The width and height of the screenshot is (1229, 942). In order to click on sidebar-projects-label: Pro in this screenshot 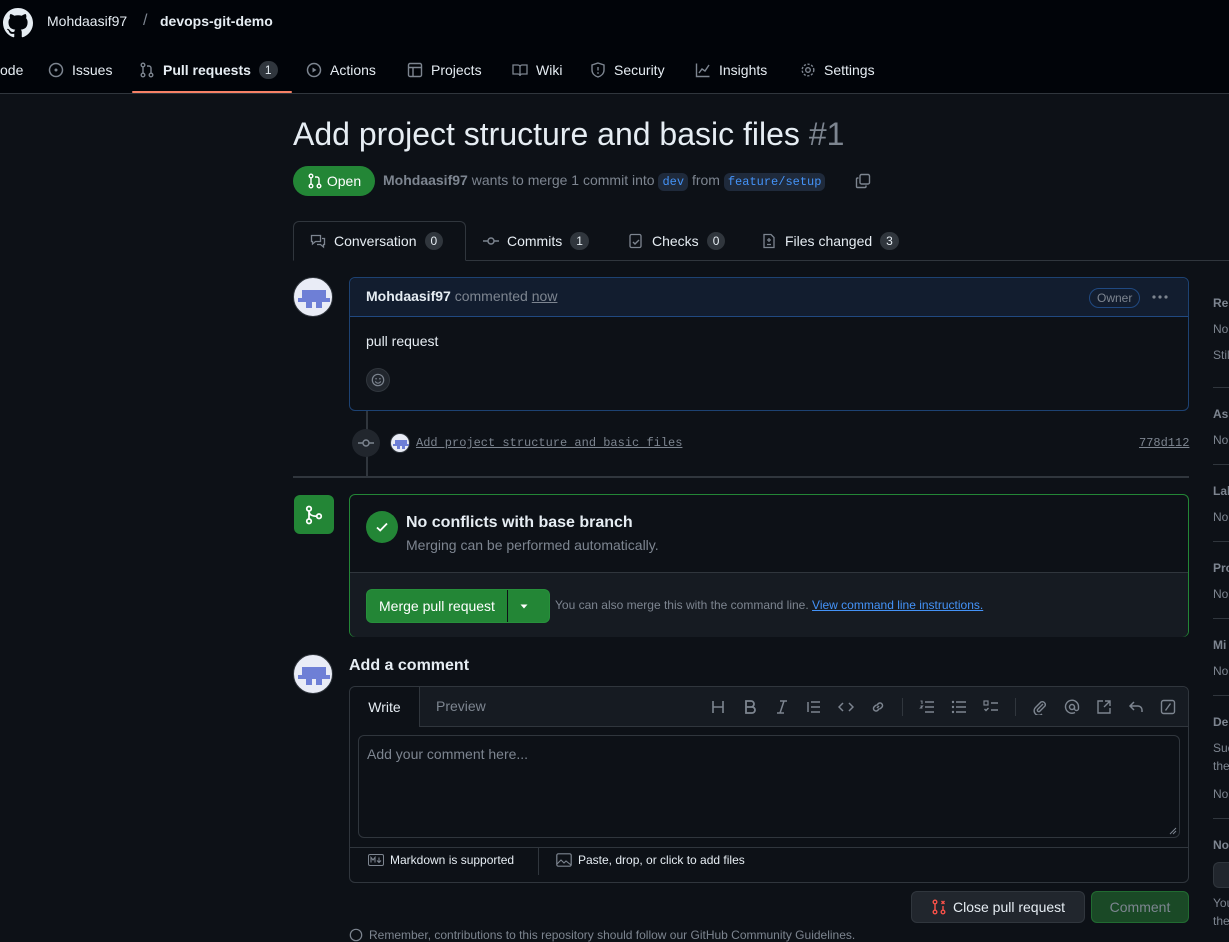, I will do `click(1221, 568)`.